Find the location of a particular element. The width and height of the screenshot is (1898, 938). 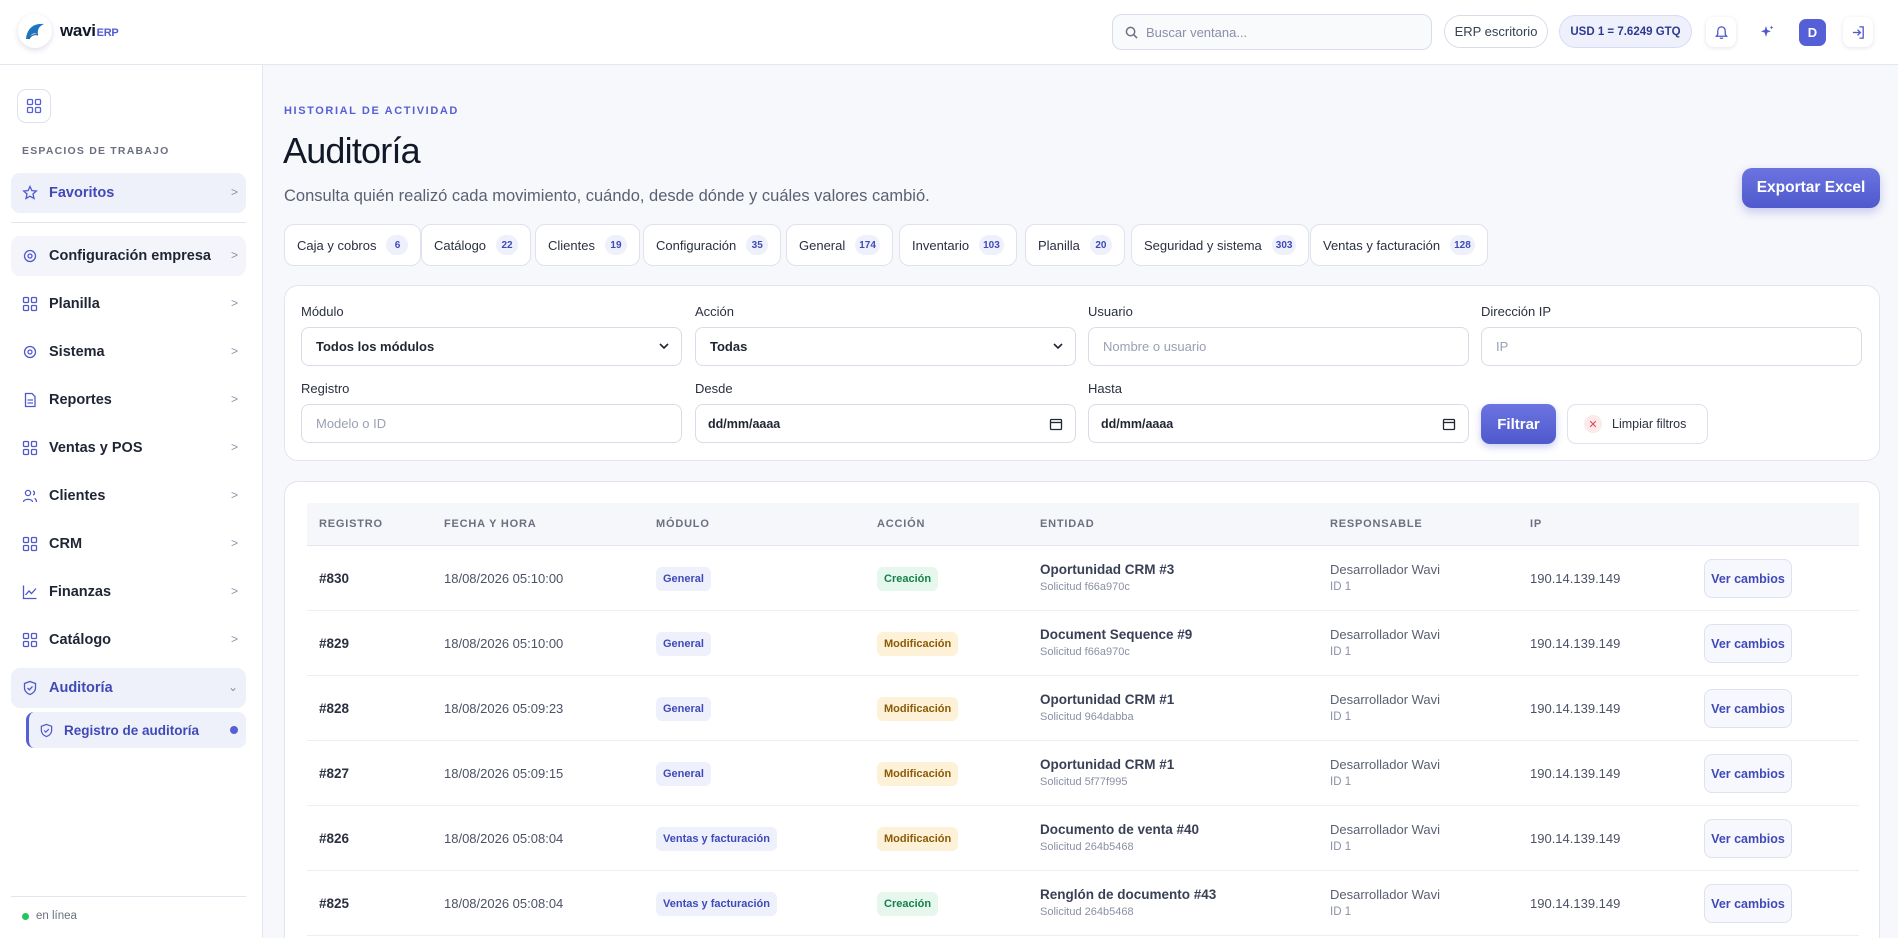

sidebar-item-system: Sistema > is located at coordinates (128, 352).